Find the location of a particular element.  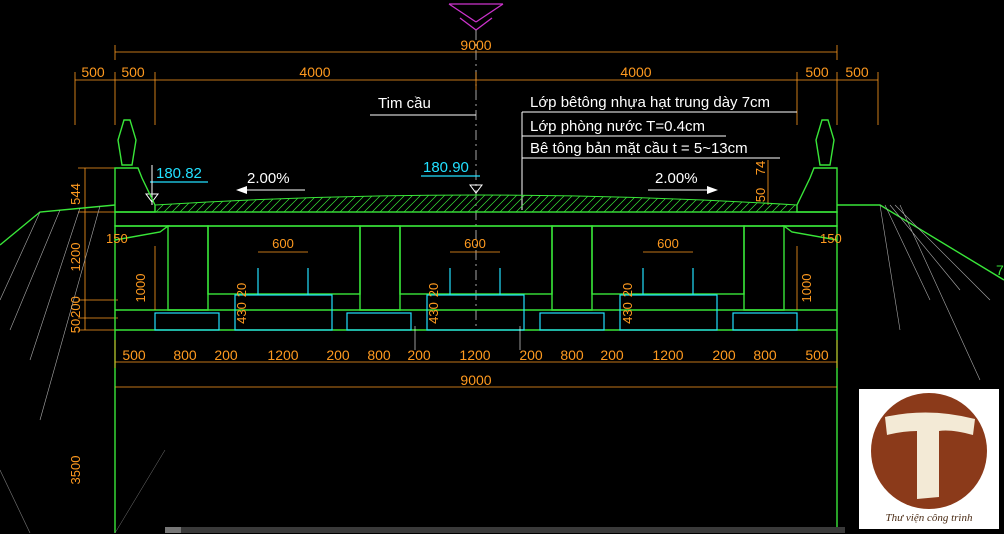

bottom-segment-3: 200 is located at coordinates (226, 355).